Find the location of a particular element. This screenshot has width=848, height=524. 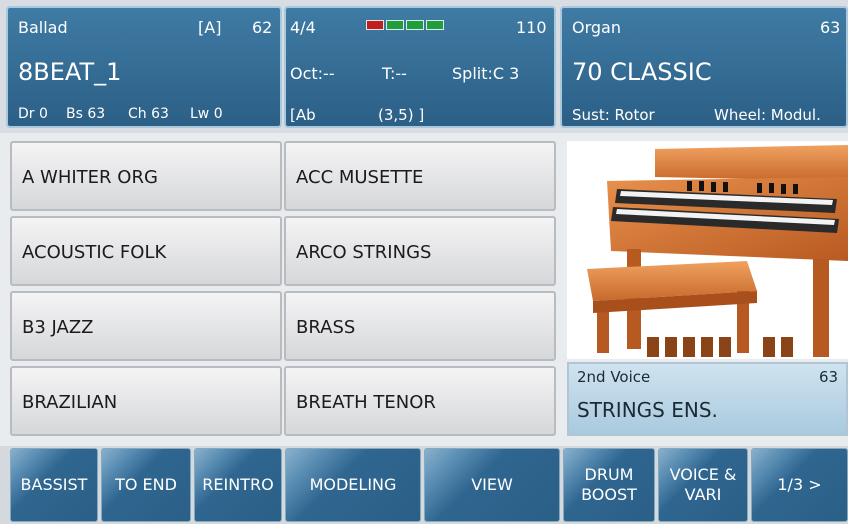

voice-image is located at coordinates (707, 250).